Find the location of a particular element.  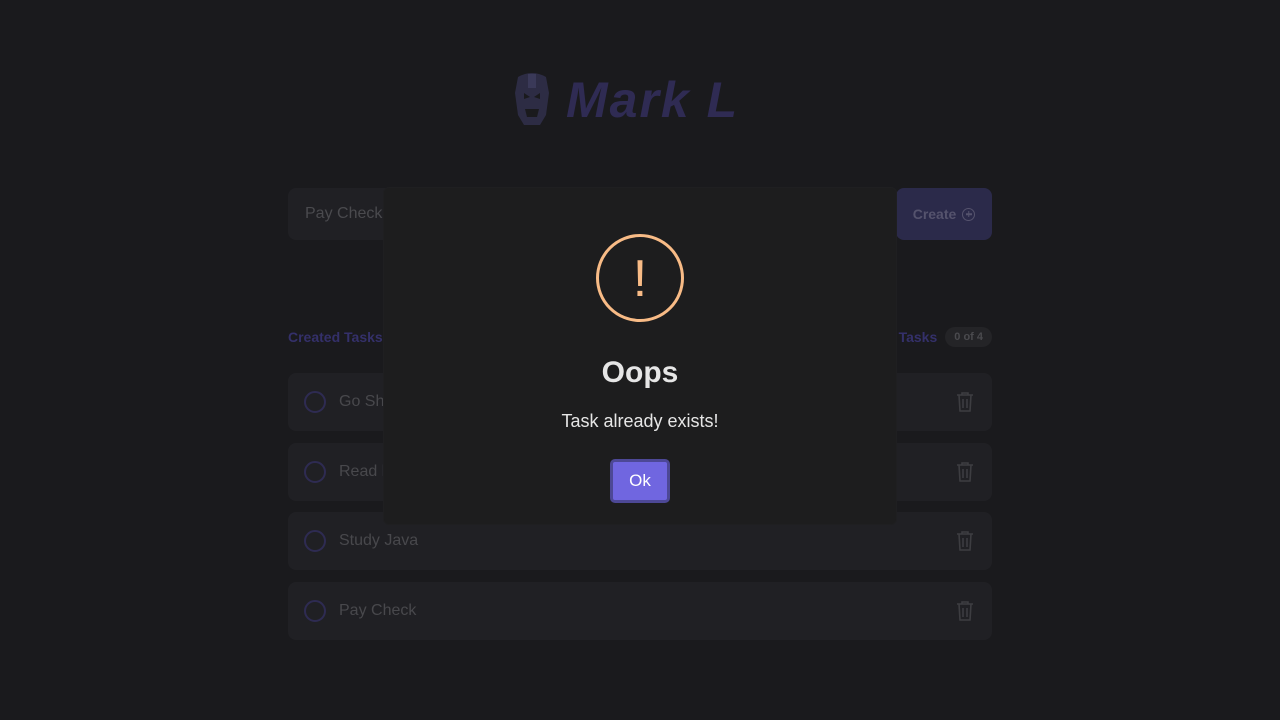

dialog-title: Oops is located at coordinates (640, 372).